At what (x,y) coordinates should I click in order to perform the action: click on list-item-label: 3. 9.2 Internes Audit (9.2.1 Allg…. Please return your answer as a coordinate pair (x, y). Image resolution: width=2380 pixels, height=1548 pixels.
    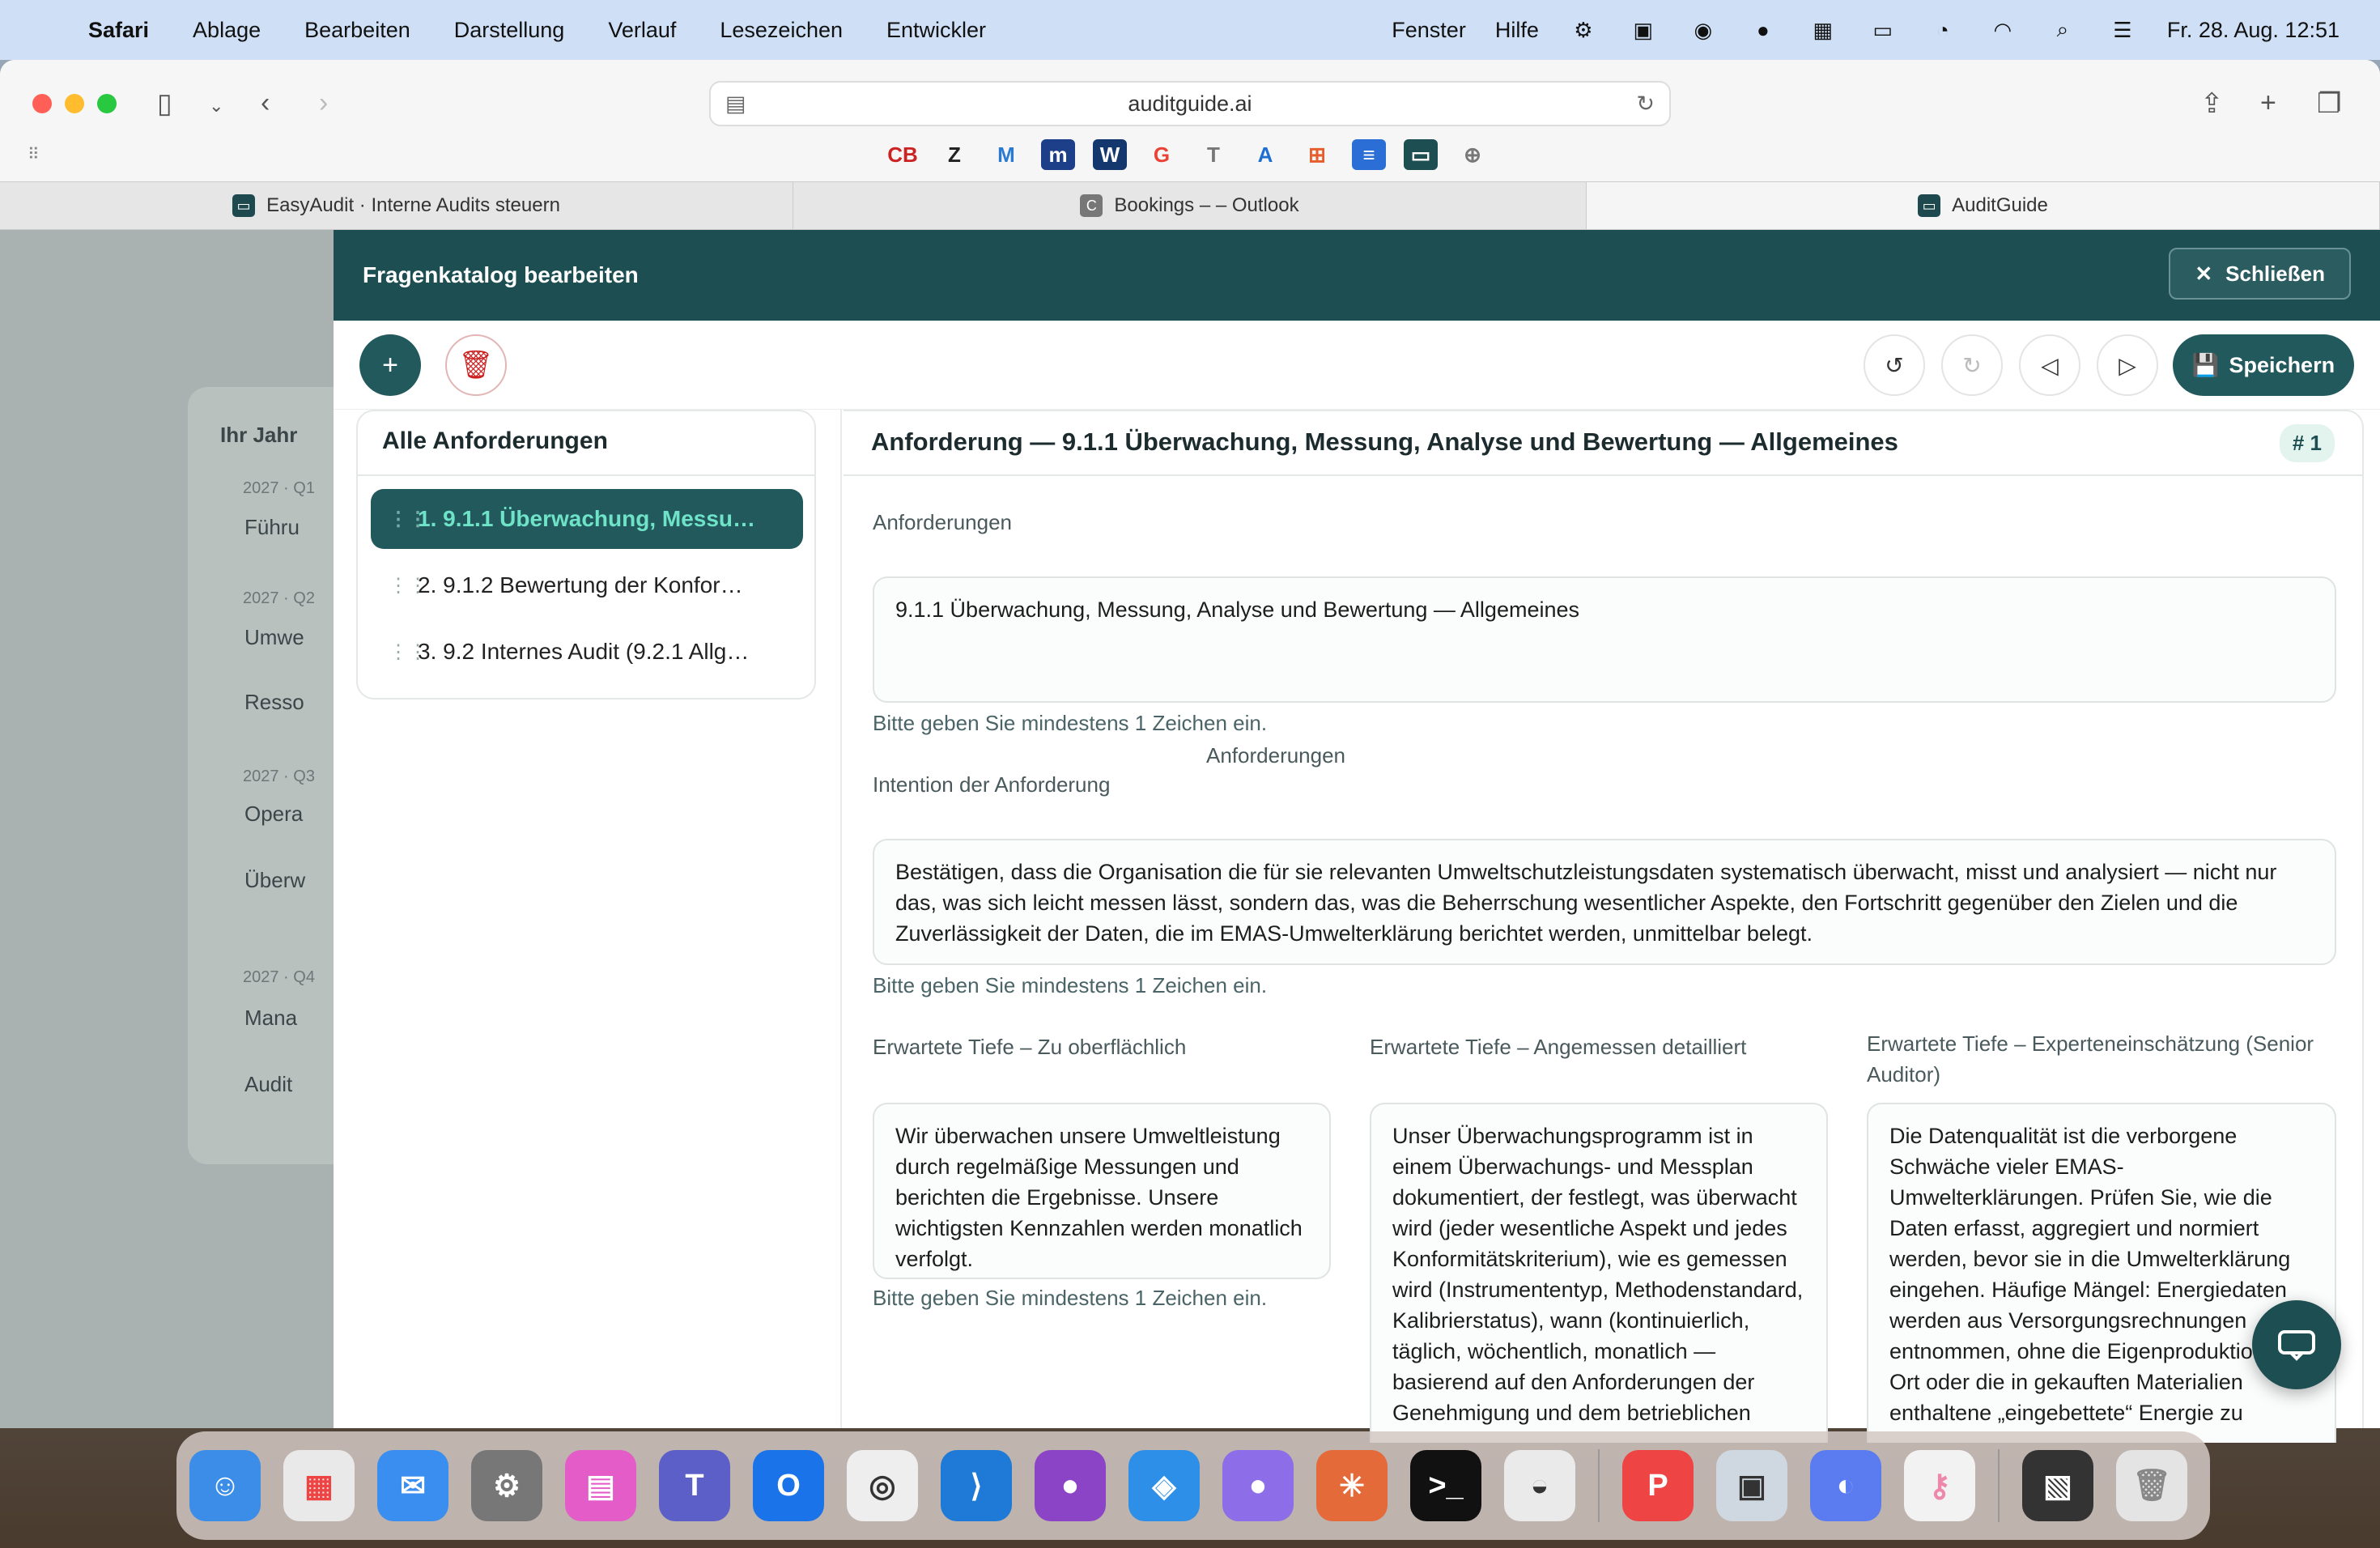
    Looking at the image, I should click on (584, 652).